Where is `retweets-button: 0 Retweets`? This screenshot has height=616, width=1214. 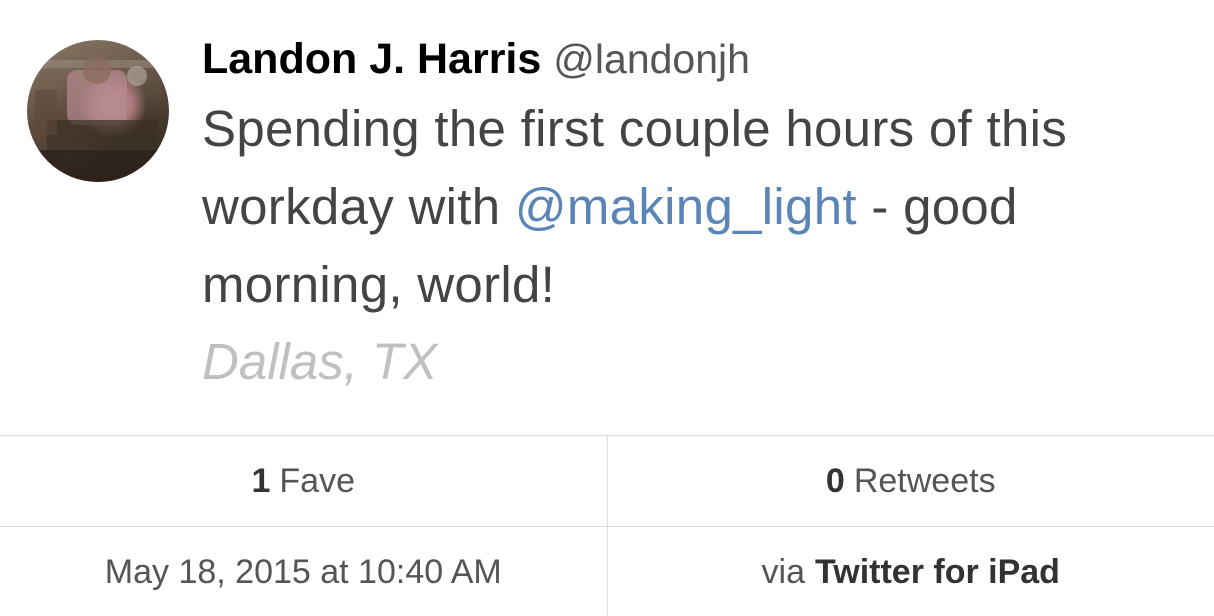 retweets-button: 0 Retweets is located at coordinates (911, 481).